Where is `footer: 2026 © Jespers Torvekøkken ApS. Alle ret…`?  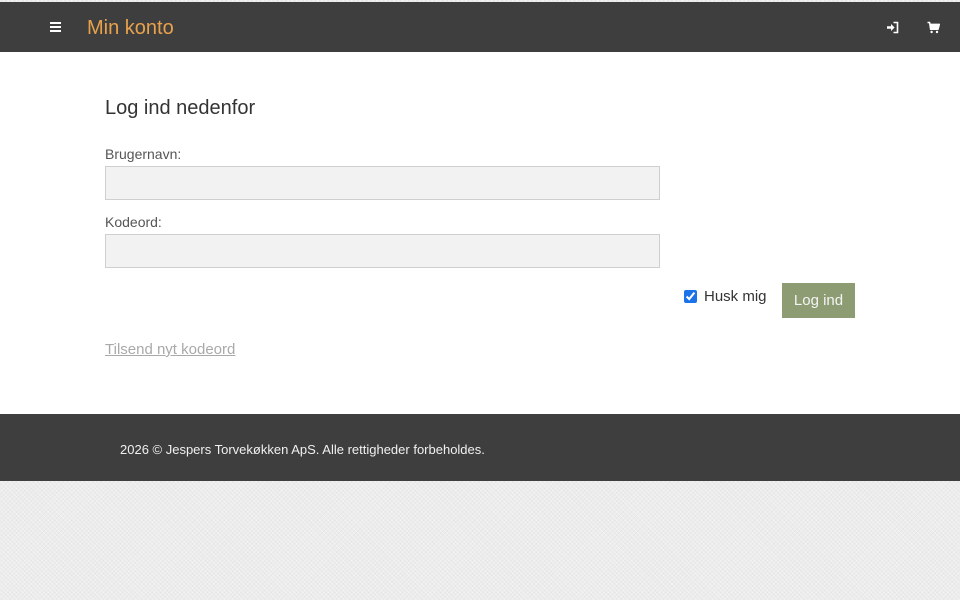 footer: 2026 © Jespers Torvekøkken ApS. Alle ret… is located at coordinates (480, 447).